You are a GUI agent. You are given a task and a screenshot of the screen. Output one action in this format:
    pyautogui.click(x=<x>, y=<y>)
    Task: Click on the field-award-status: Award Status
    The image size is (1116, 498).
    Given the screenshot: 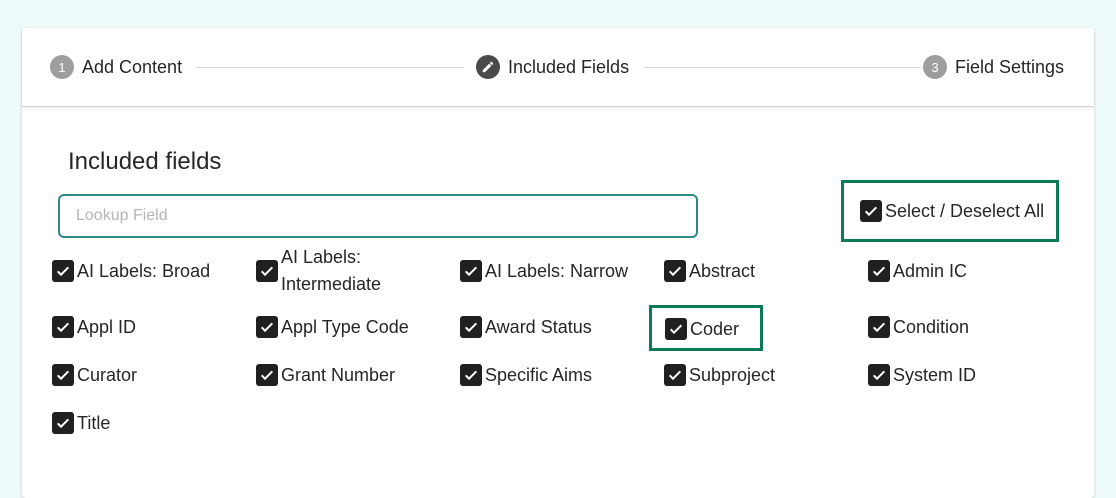 What is the action you would take?
    pyautogui.click(x=526, y=327)
    